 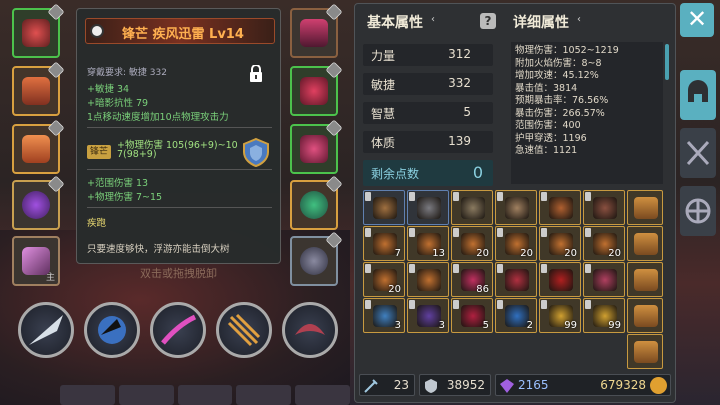 I want to click on item-requirement: 穿戴要求: 敏捷 332, so click(x=127, y=73).